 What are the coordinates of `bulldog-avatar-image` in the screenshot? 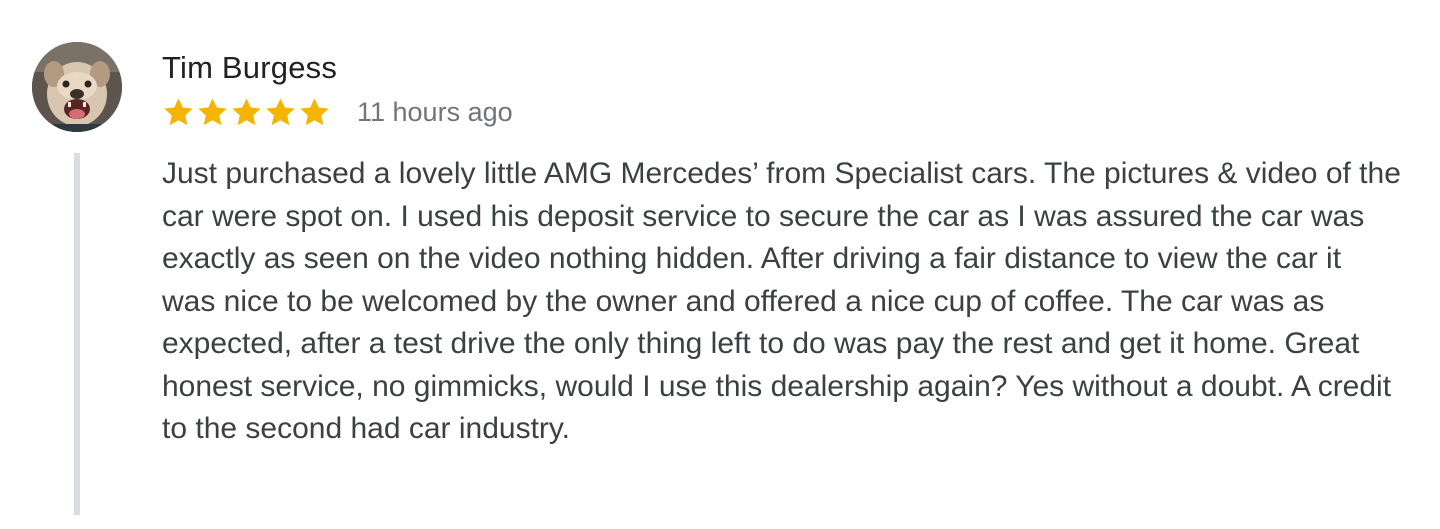 It's located at (77, 87).